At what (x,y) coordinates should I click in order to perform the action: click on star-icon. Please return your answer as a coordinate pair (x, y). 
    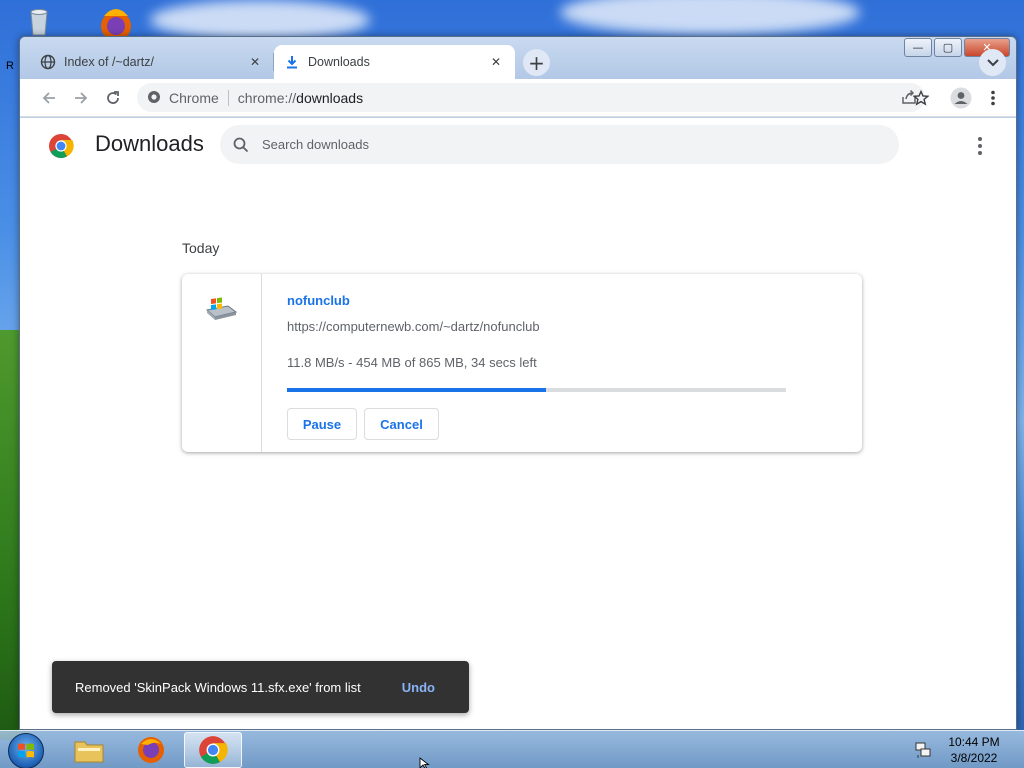
    Looking at the image, I should click on (921, 98).